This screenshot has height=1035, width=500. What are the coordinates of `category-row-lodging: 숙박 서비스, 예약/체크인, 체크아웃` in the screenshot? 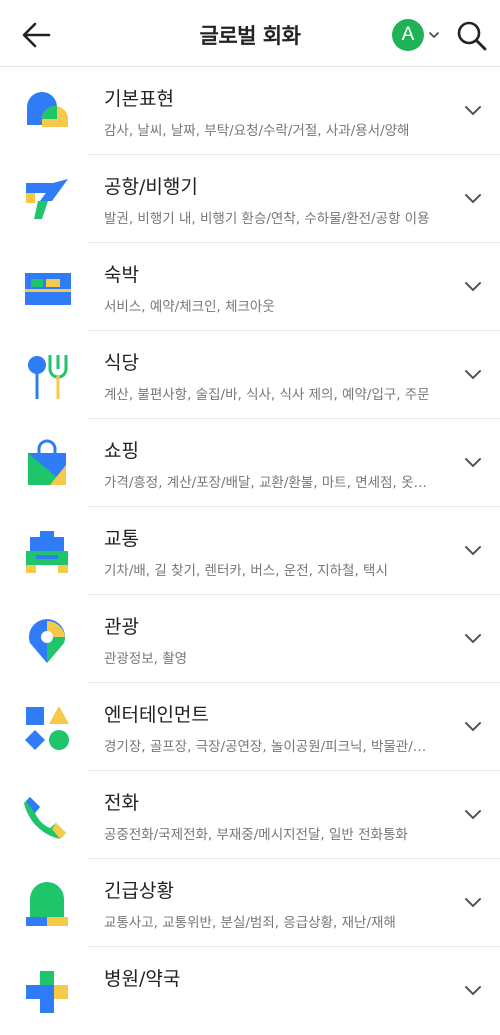 It's located at (250, 287).